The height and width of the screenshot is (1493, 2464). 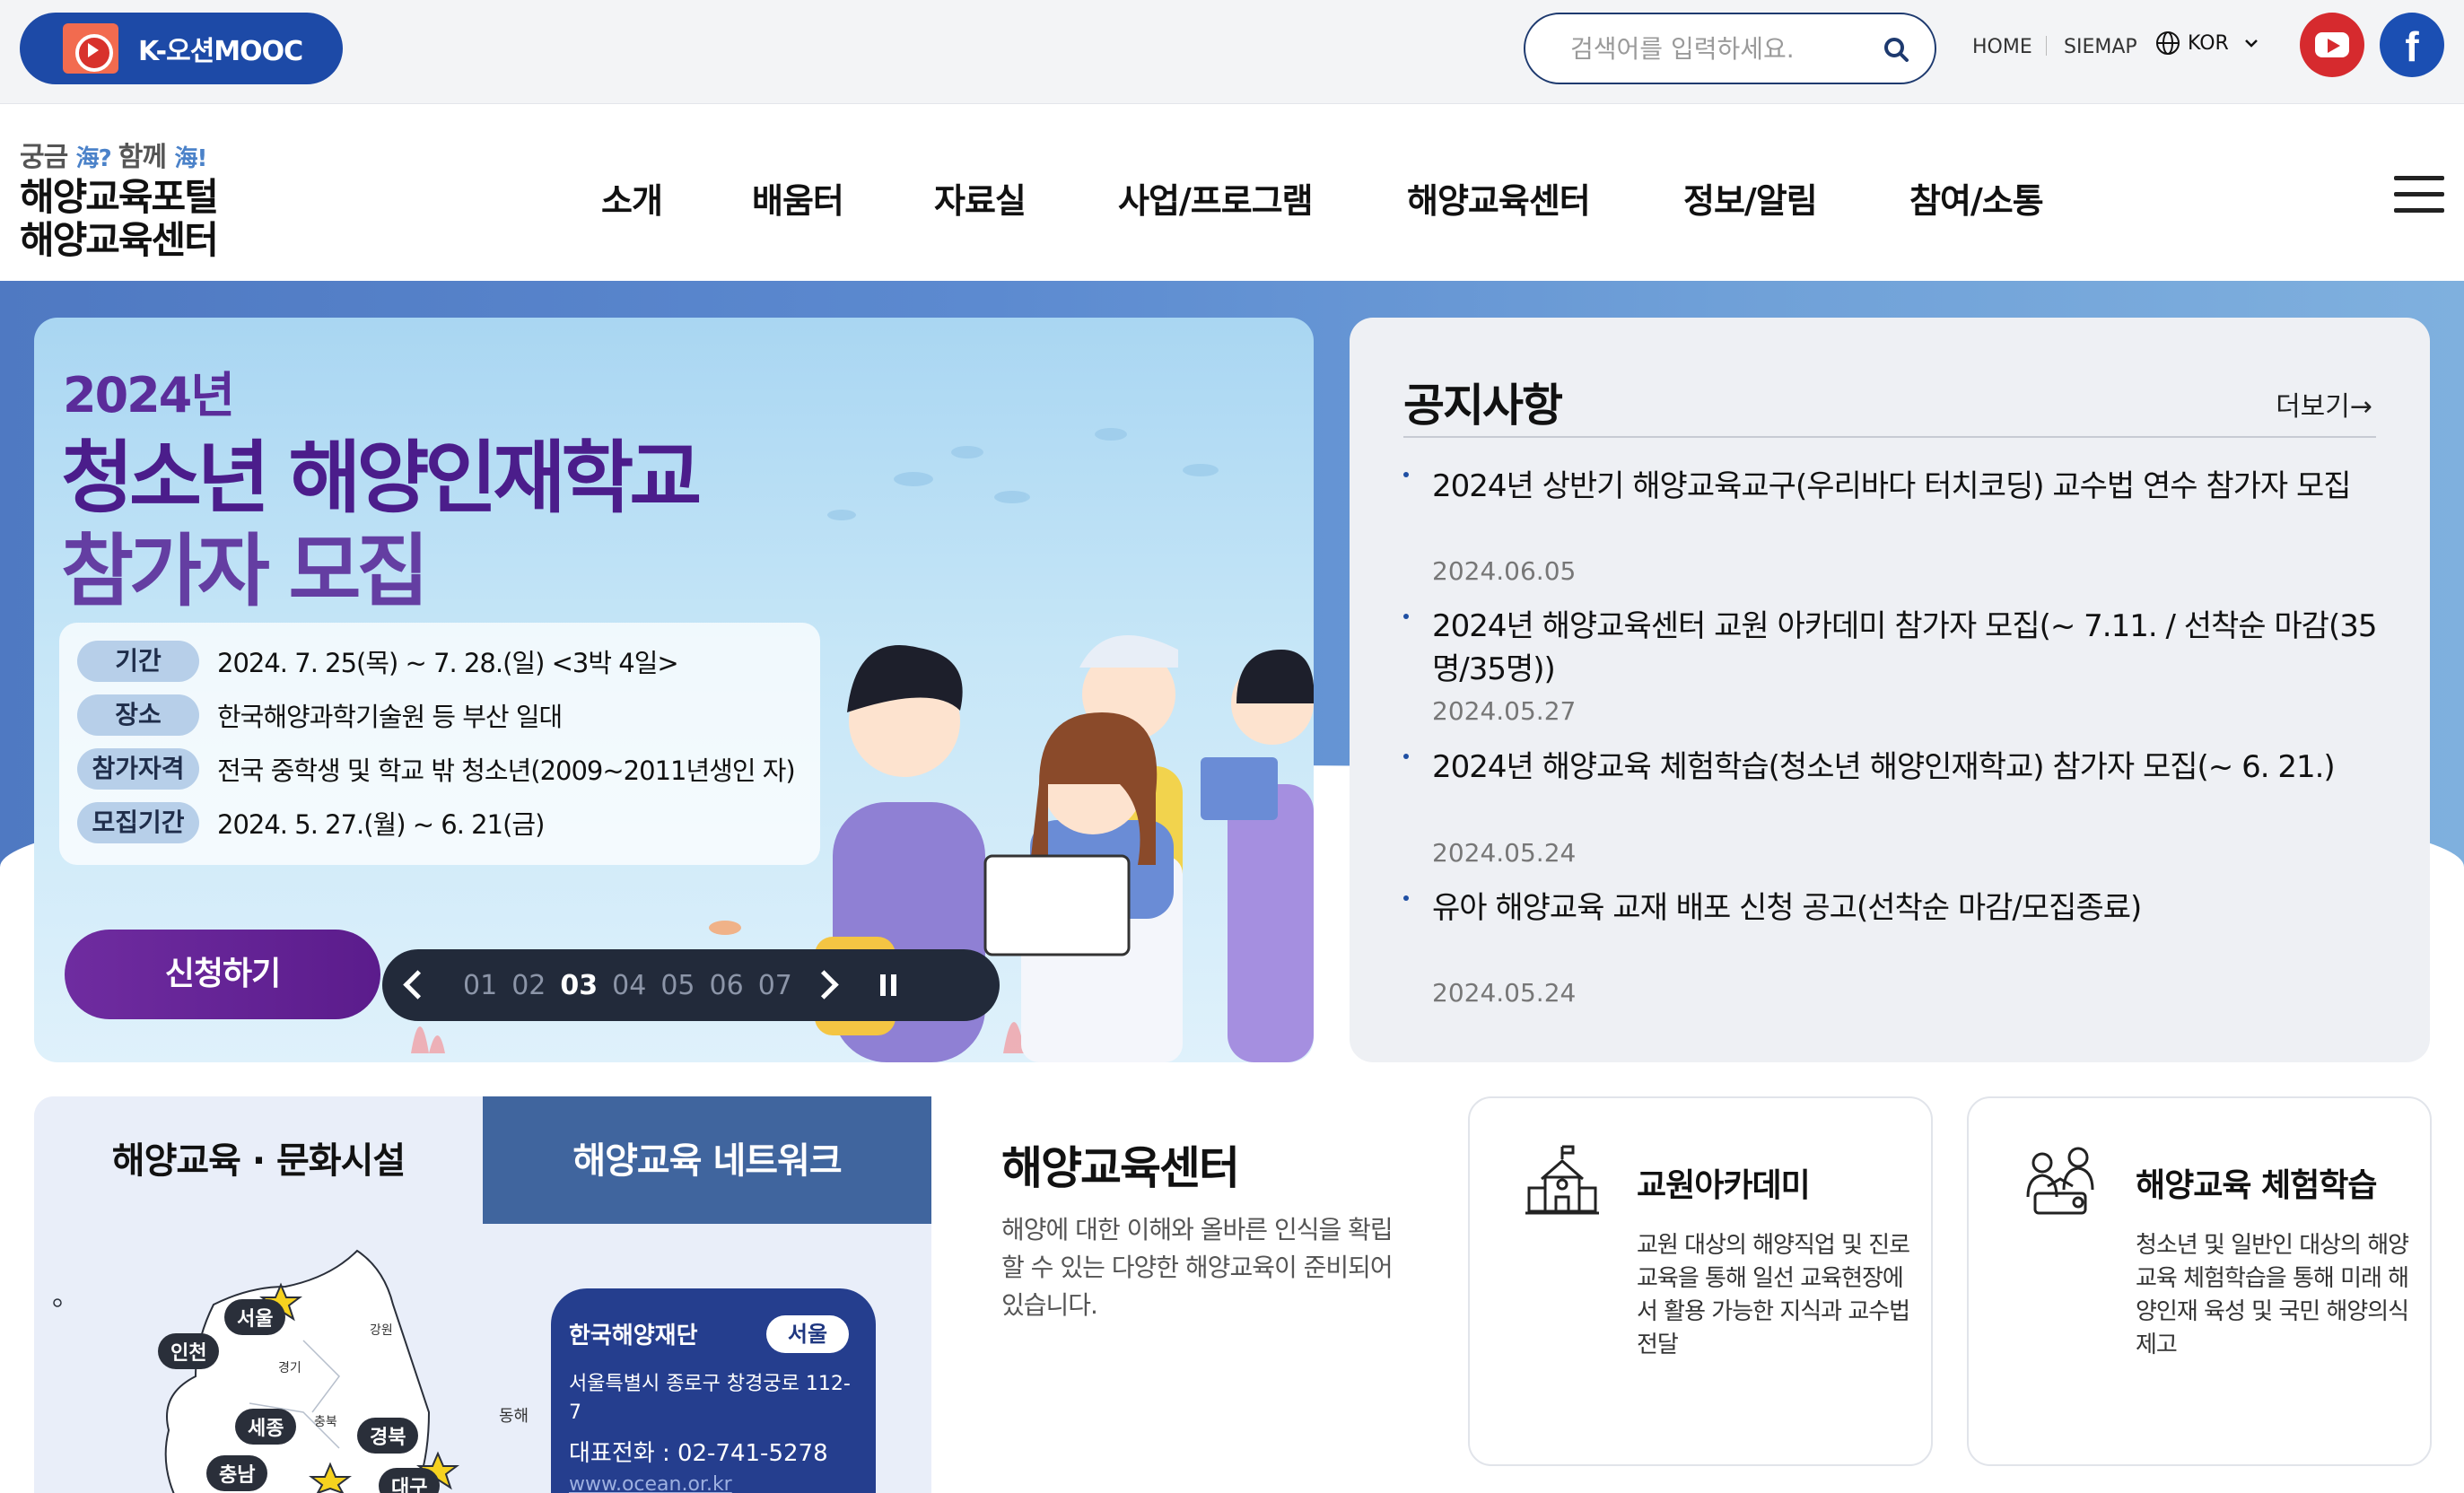 What do you see at coordinates (1232, 52) in the screenshot?
I see `top-utility-bar: K-오션MOOC HOME SIEMAP KOR f` at bounding box center [1232, 52].